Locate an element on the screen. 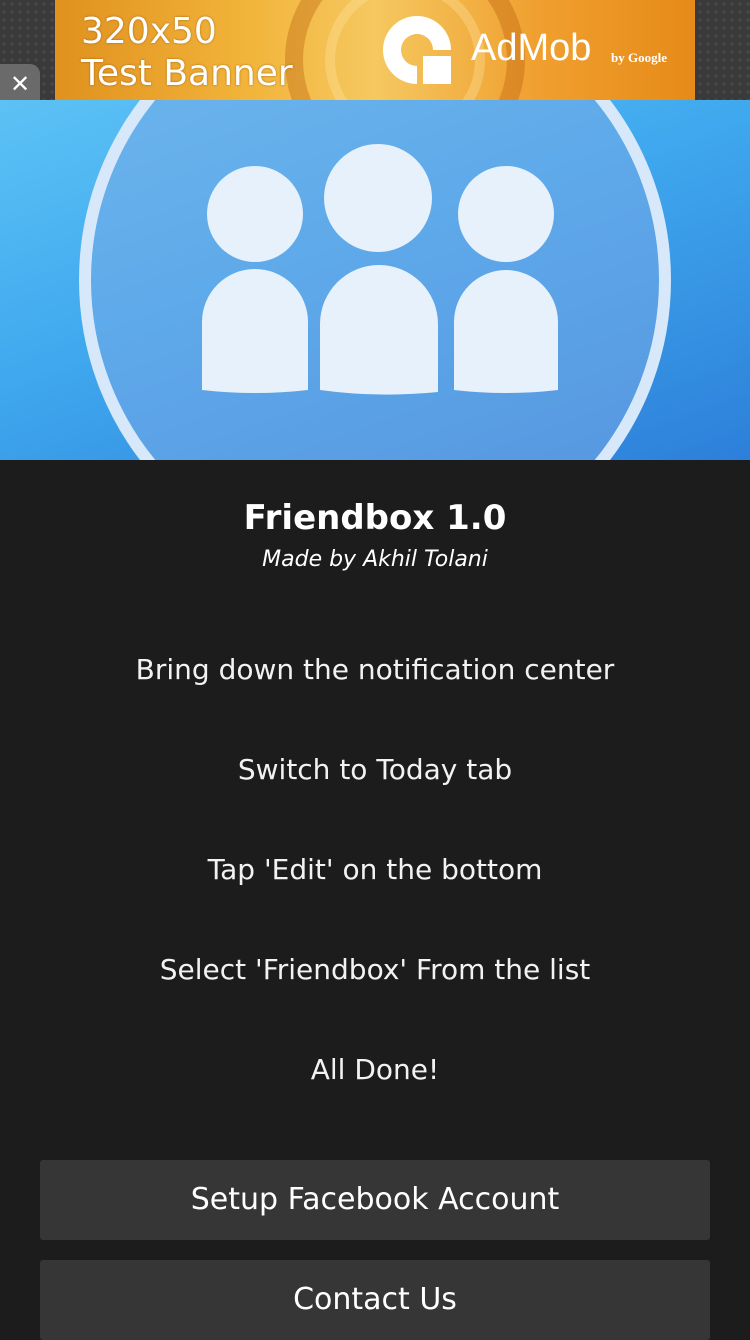 This screenshot has height=1340, width=750. instruction-step: Tap 'Edit' on the bottom is located at coordinates (375, 869).